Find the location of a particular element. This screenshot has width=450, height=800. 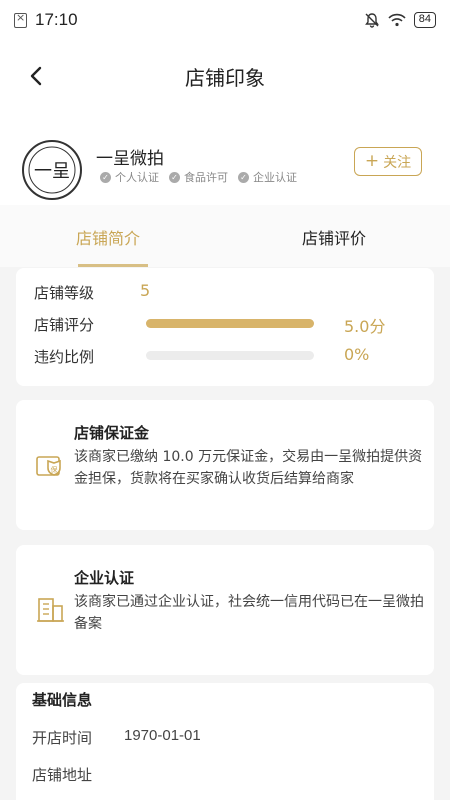

score-bar-fill is located at coordinates (230, 323).